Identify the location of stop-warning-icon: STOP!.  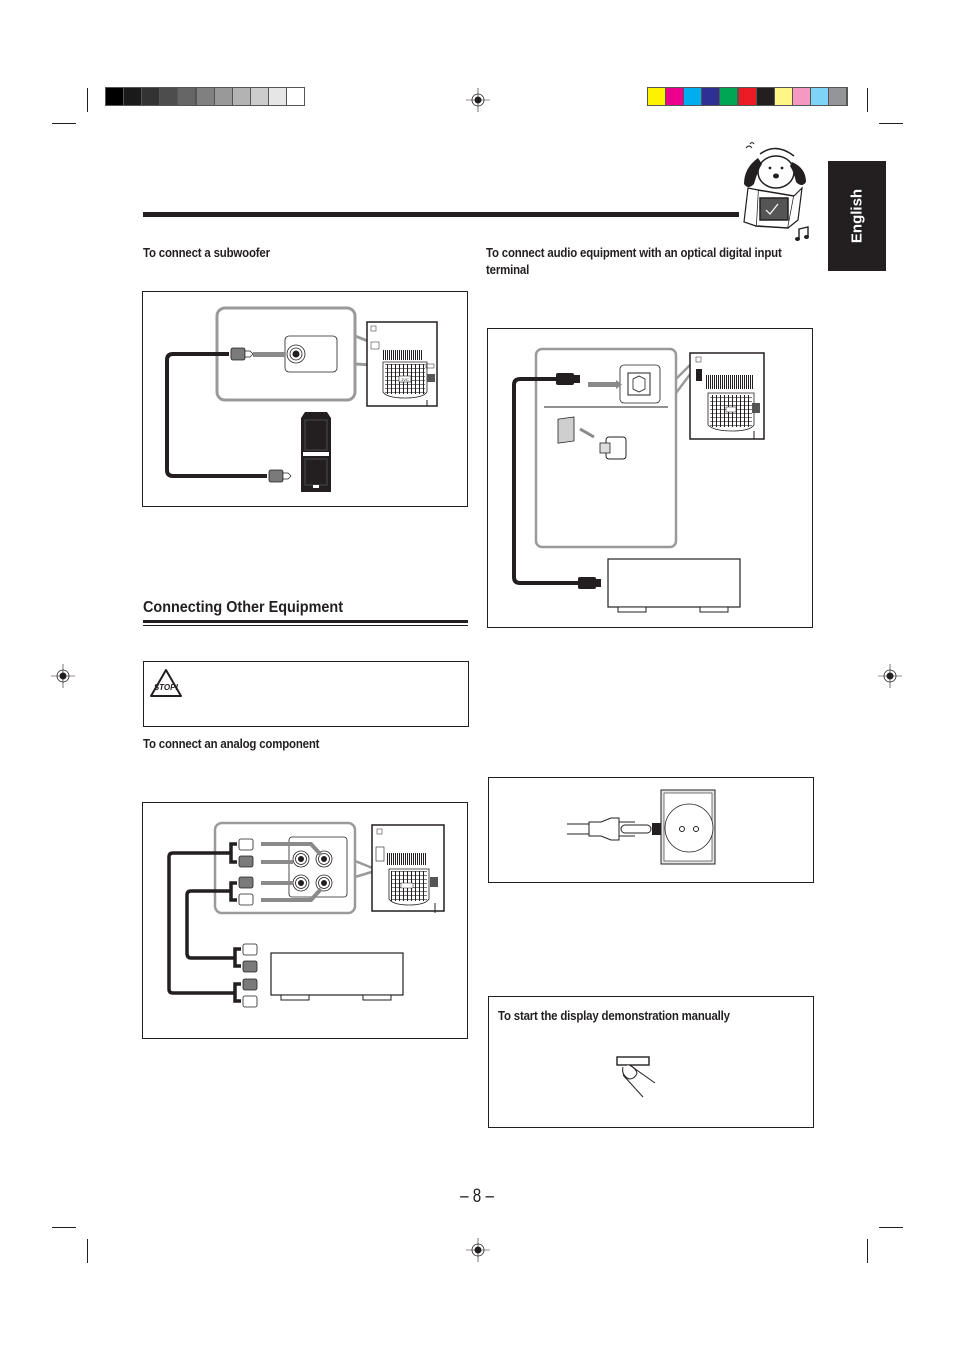
(166, 683).